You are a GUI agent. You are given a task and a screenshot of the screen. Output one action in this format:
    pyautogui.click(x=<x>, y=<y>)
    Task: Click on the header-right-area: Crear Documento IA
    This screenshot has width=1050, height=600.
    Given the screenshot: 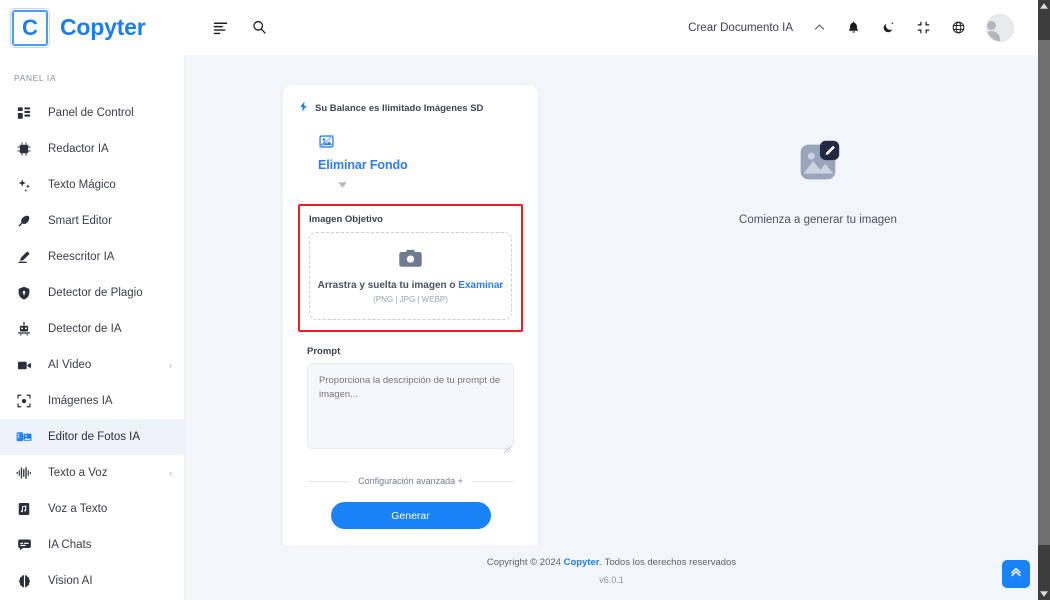 What is the action you would take?
    pyautogui.click(x=863, y=27)
    